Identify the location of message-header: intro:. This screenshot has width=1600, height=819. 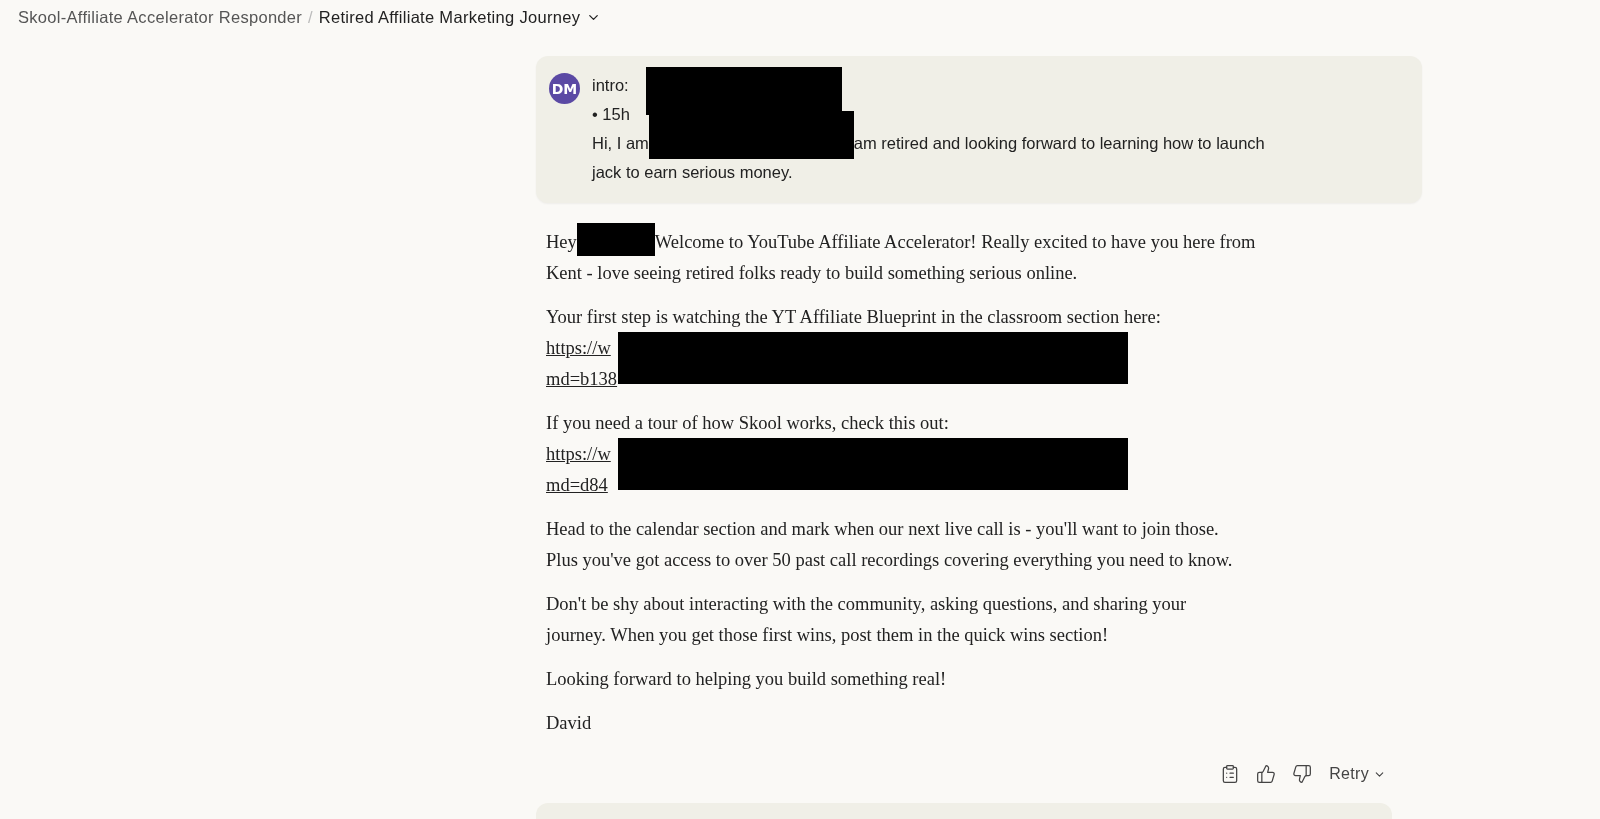
(610, 85).